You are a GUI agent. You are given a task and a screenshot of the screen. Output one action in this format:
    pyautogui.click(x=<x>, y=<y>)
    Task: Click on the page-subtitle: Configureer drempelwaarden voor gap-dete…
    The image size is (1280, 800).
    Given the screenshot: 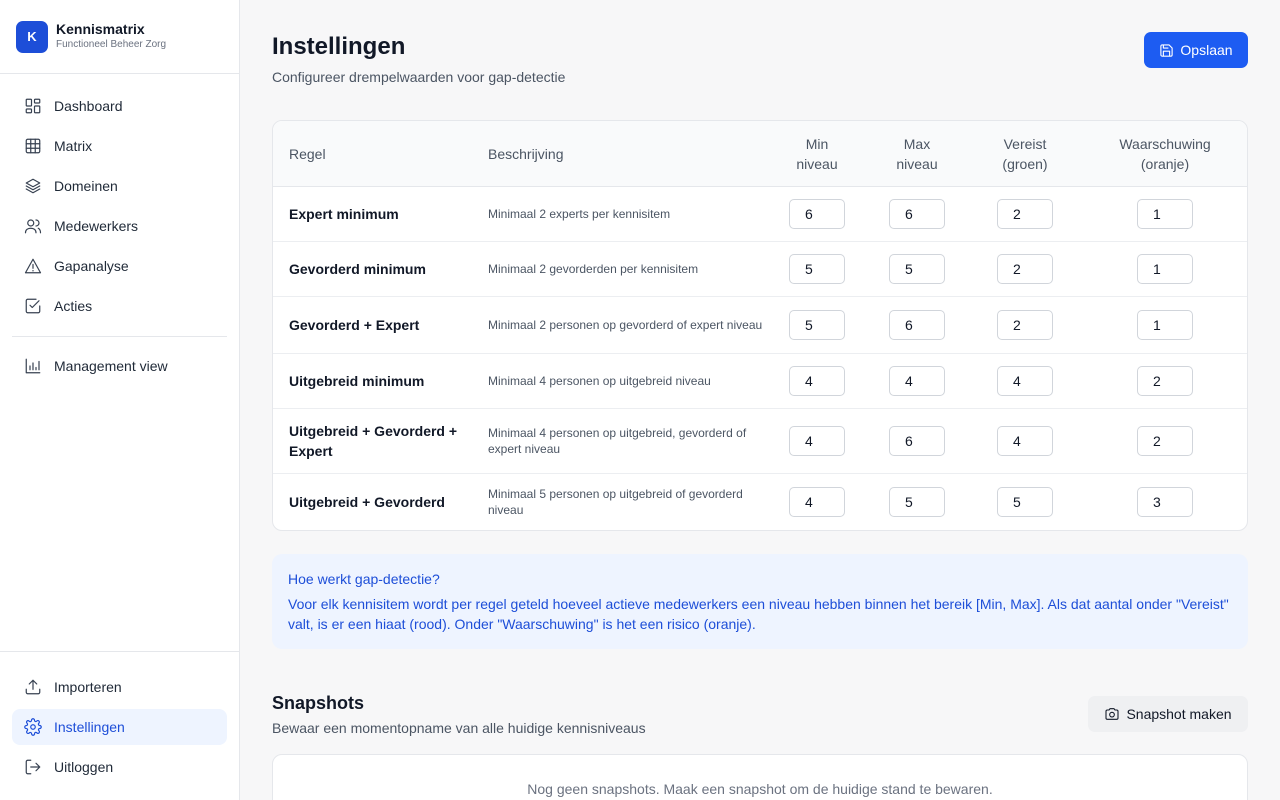 What is the action you would take?
    pyautogui.click(x=419, y=77)
    